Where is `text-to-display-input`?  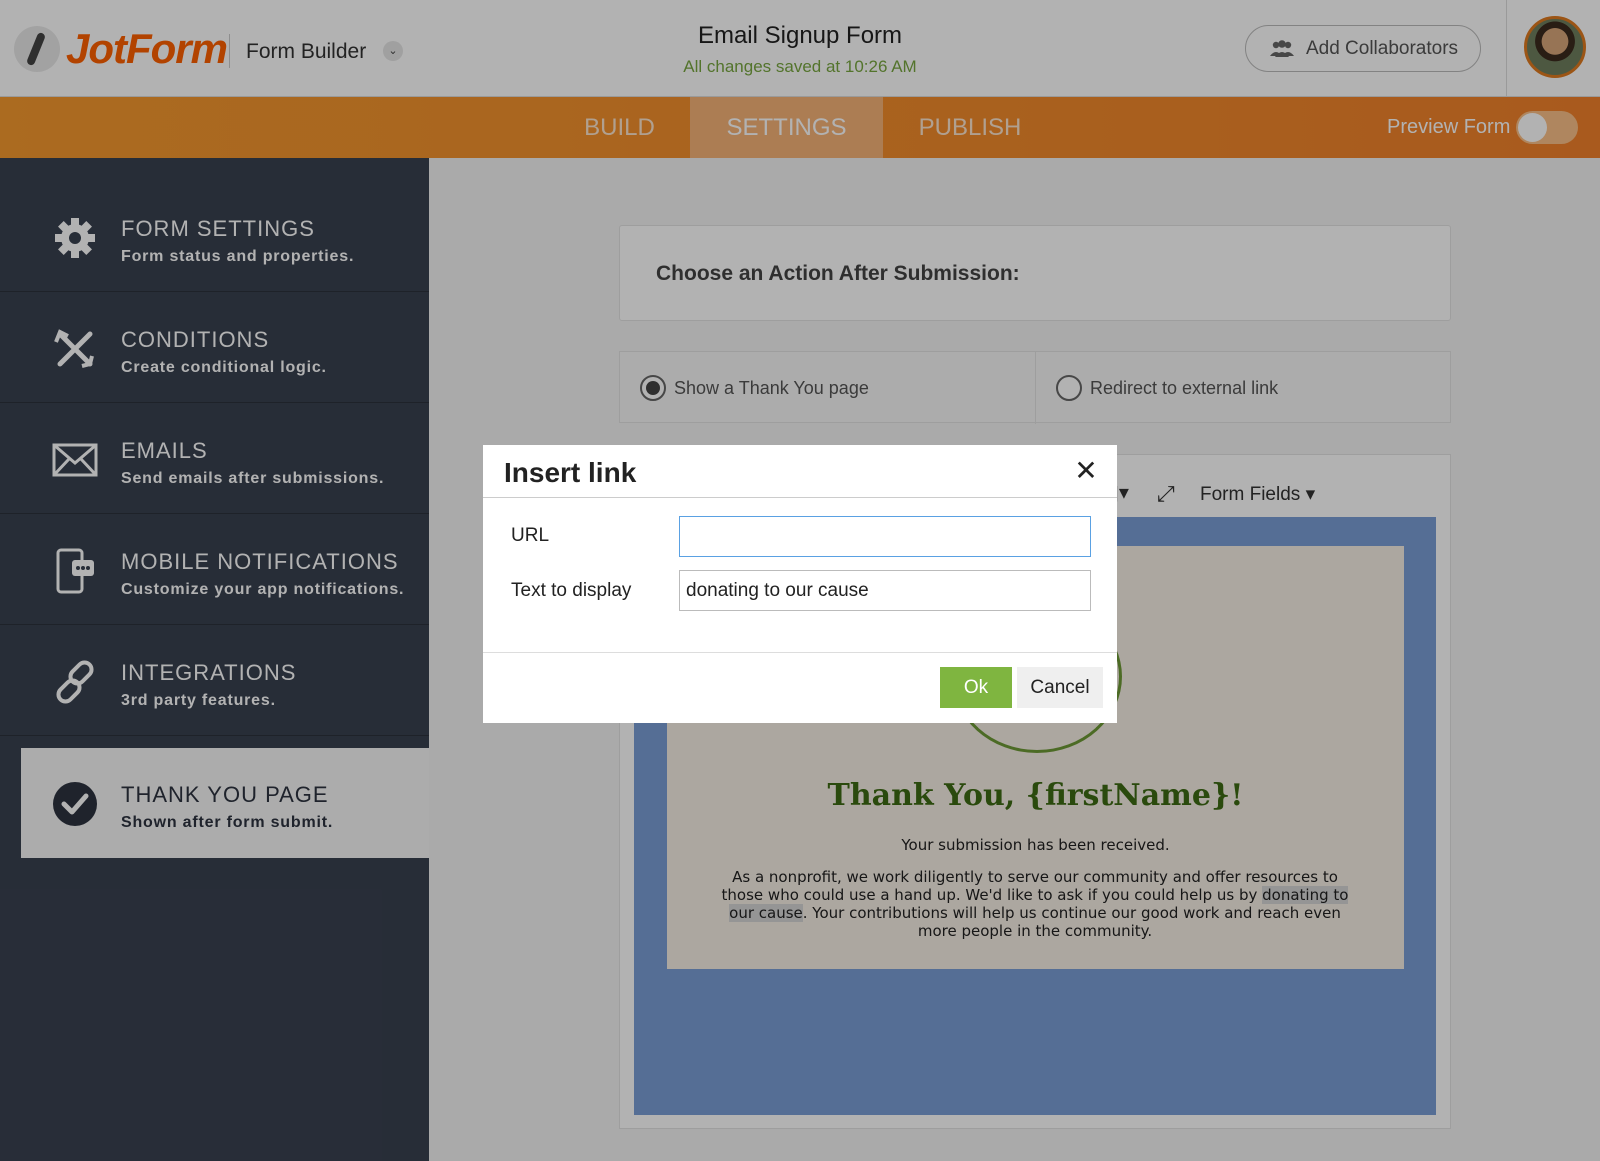
text-to-display-input is located at coordinates (885, 590).